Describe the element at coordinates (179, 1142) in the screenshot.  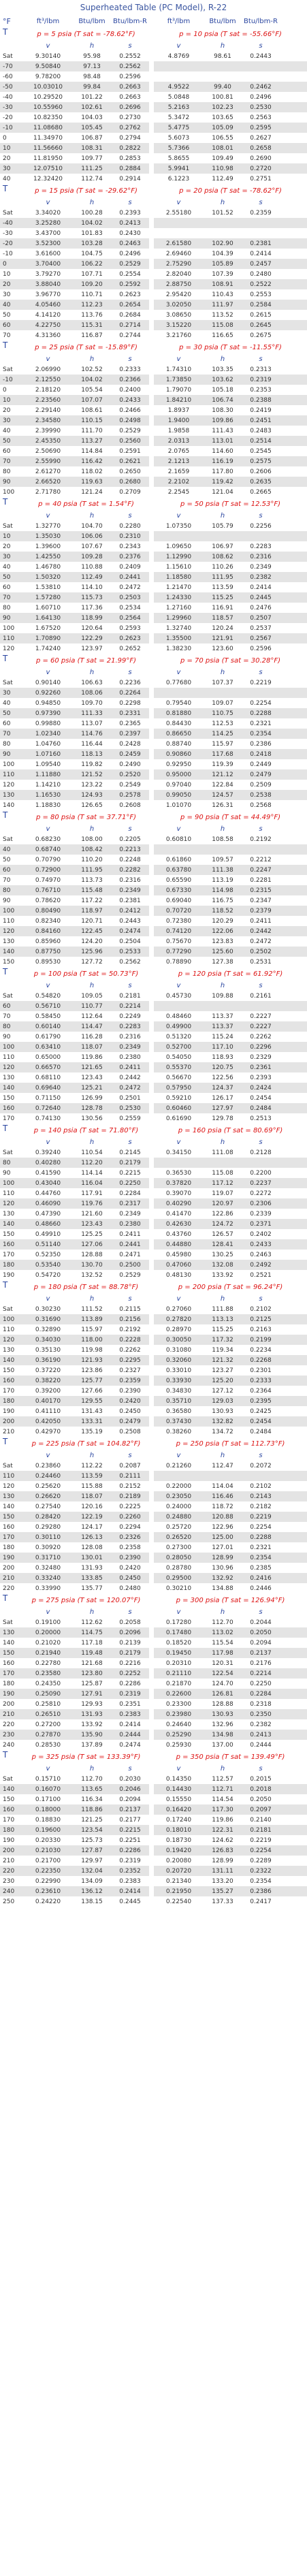
I see `header-v-right: v` at that location.